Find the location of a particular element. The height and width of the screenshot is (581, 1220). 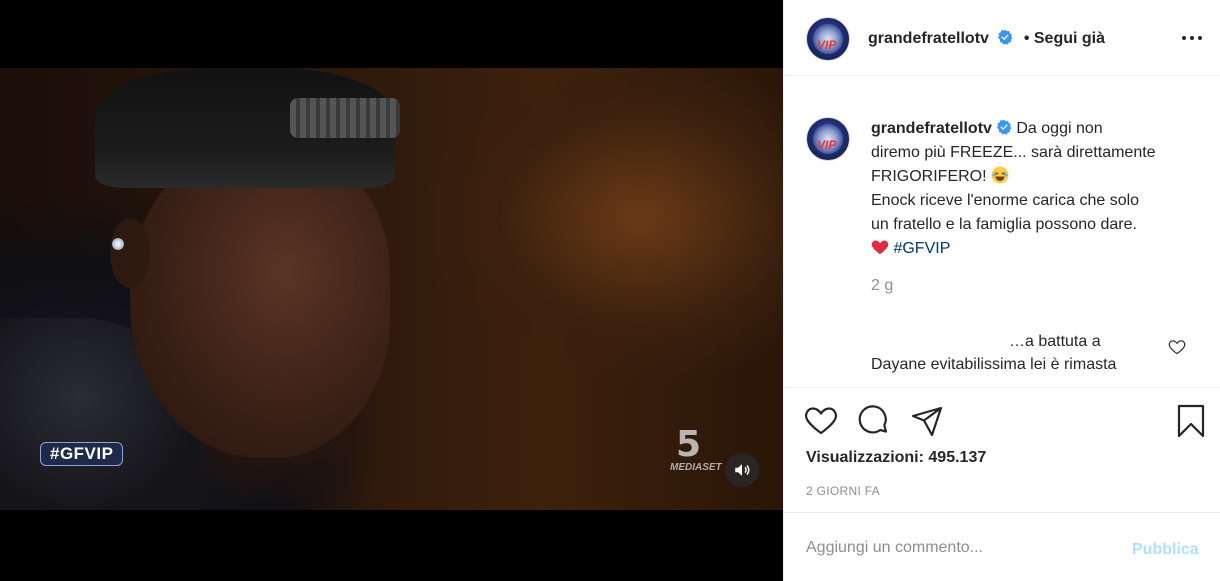

caption-line: FRIGORIFERO! is located at coordinates (929, 176).